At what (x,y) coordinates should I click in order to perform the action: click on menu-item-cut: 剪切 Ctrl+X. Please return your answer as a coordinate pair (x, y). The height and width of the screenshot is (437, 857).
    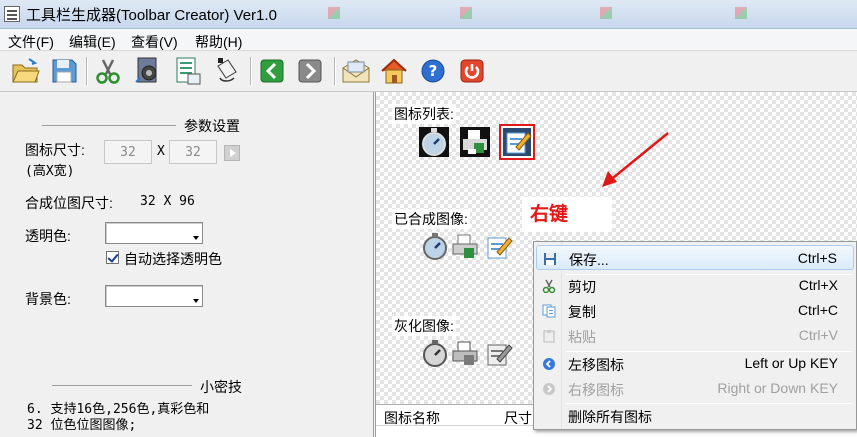
    Looking at the image, I should click on (695, 285).